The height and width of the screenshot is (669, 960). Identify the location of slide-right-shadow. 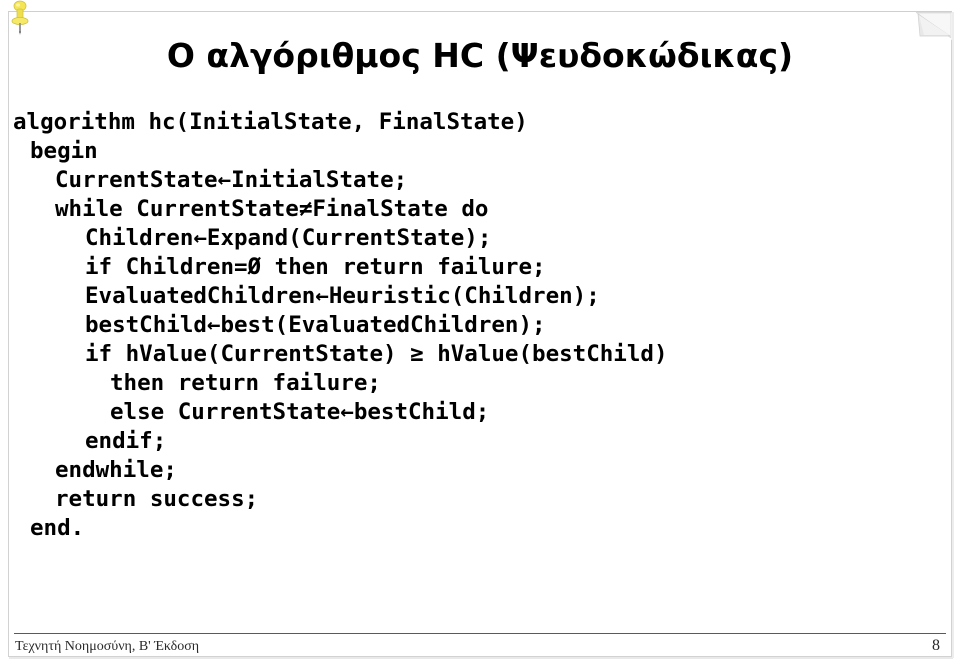
(953, 335).